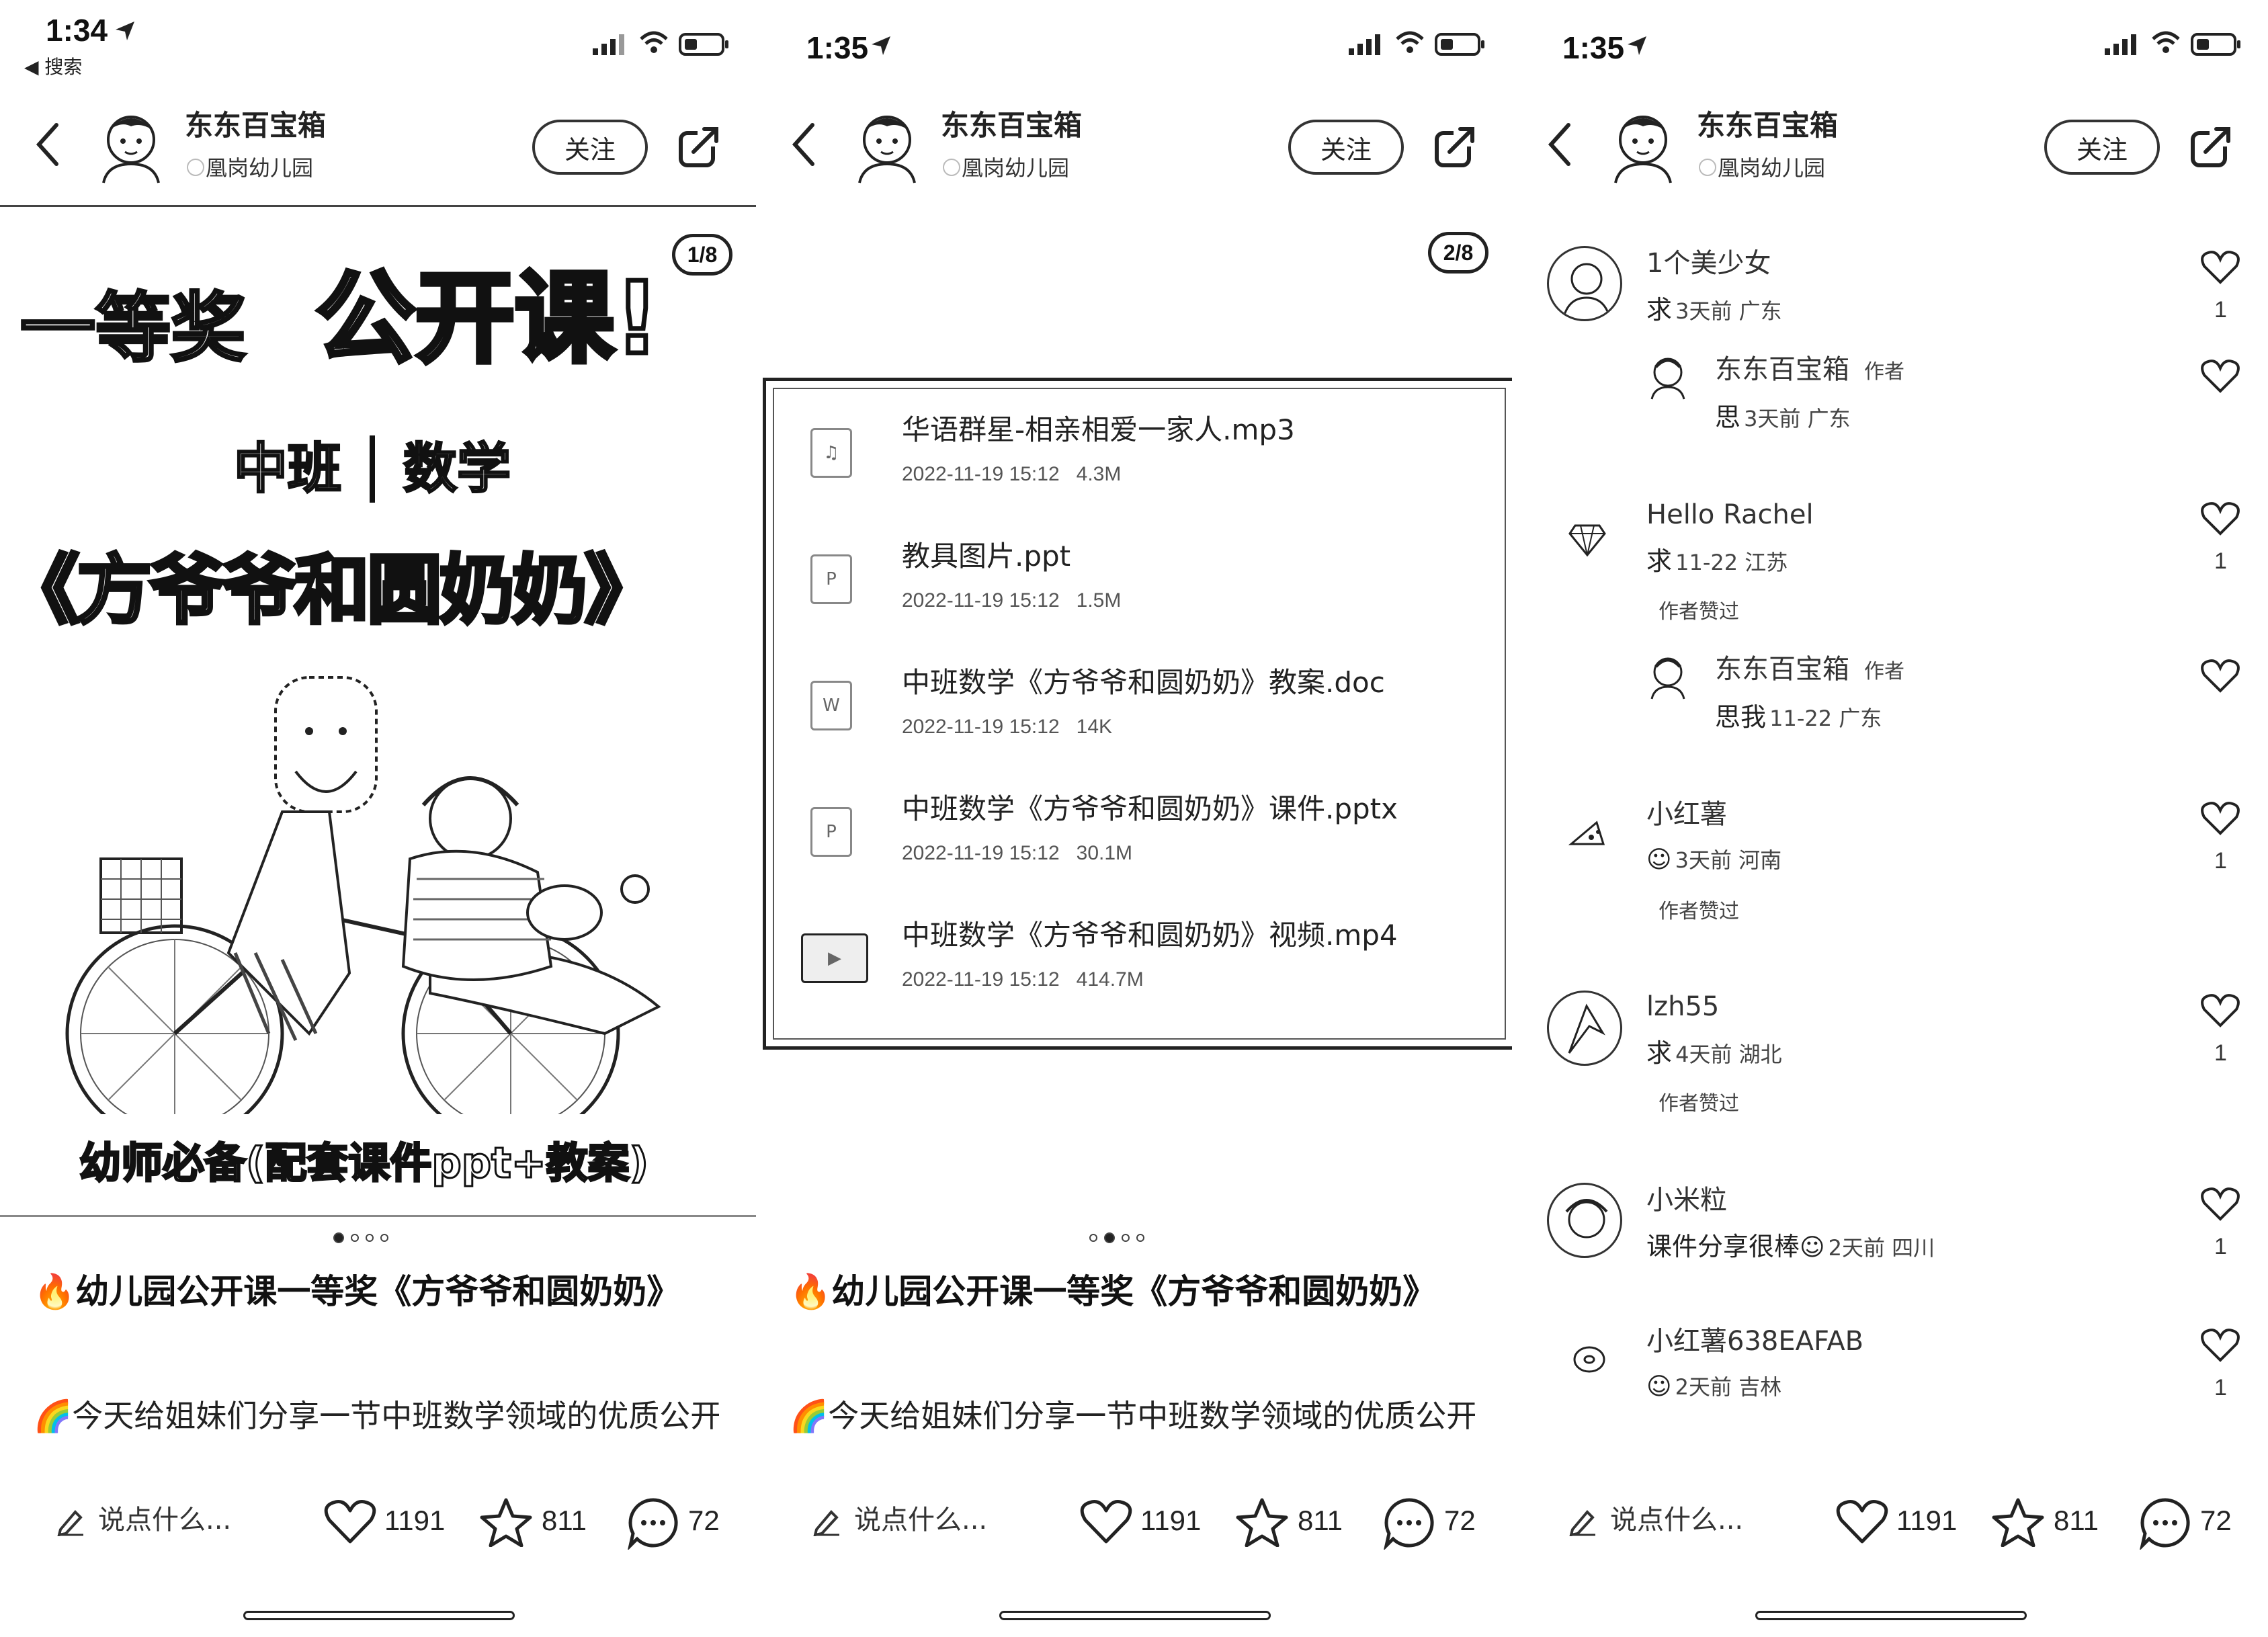  I want to click on file-row: P 教具图片.ppt 2022-11-19 15:12 1.5M, so click(1140, 579).